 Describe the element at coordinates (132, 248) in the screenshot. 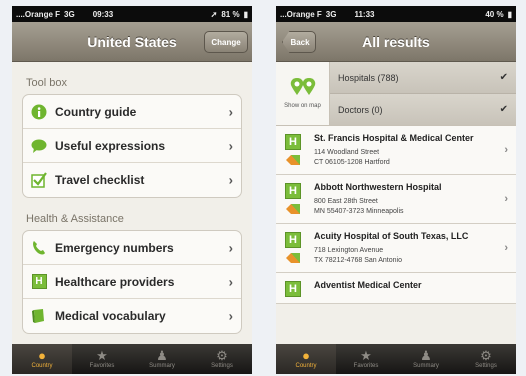

I see `row-emergency-numbers: Emergency numbers ›` at that location.